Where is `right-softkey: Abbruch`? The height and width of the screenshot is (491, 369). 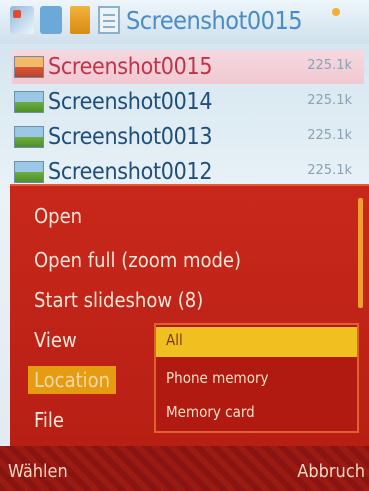 right-softkey: Abbruch is located at coordinates (331, 471).